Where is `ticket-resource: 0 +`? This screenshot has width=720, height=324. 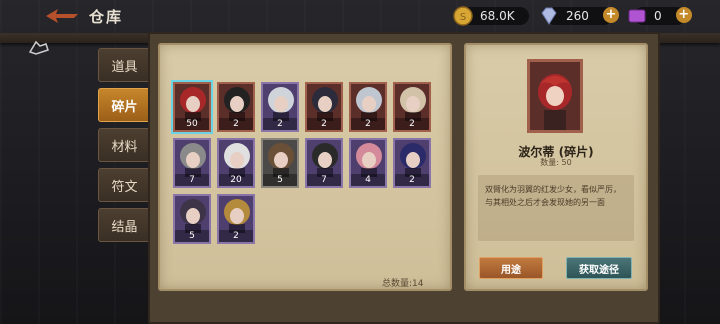
ticket-resource: 0 + is located at coordinates (660, 16).